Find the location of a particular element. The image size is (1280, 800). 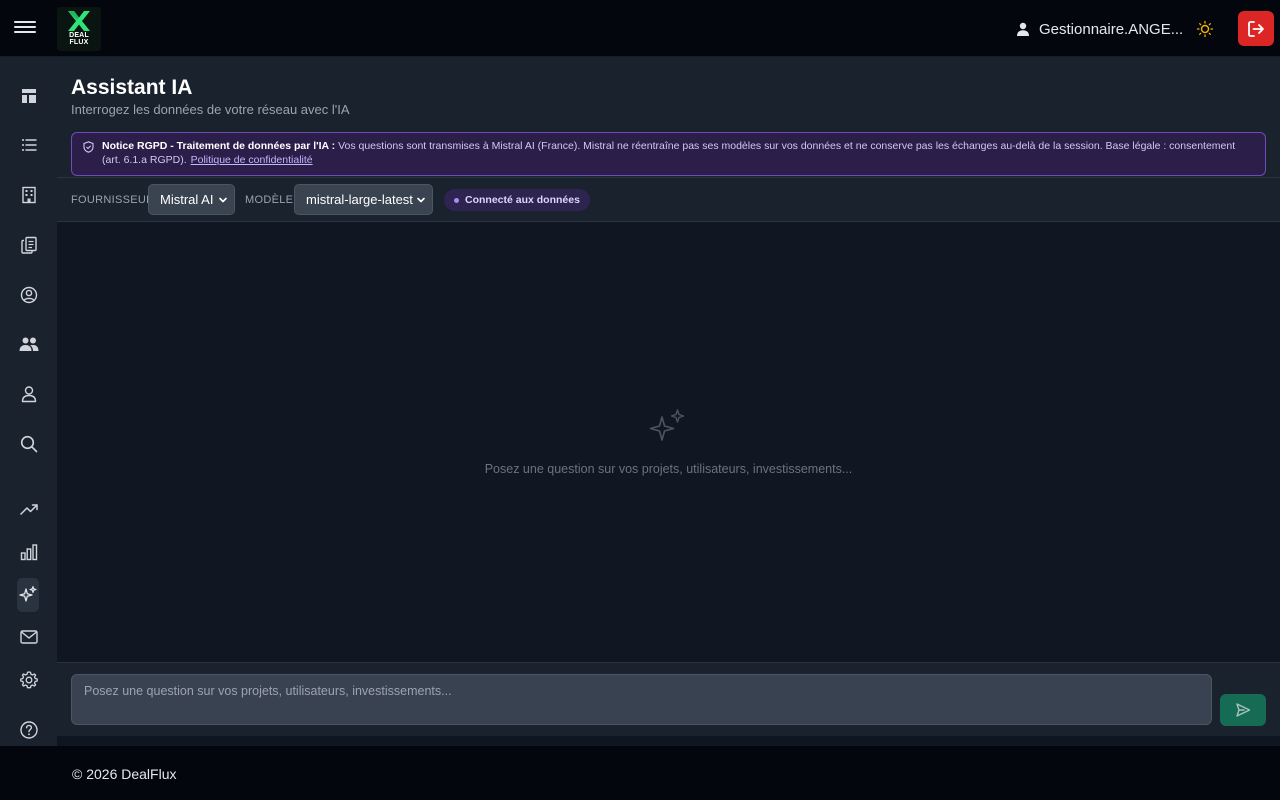

footer: © 2026 DealFlux is located at coordinates (640, 773).